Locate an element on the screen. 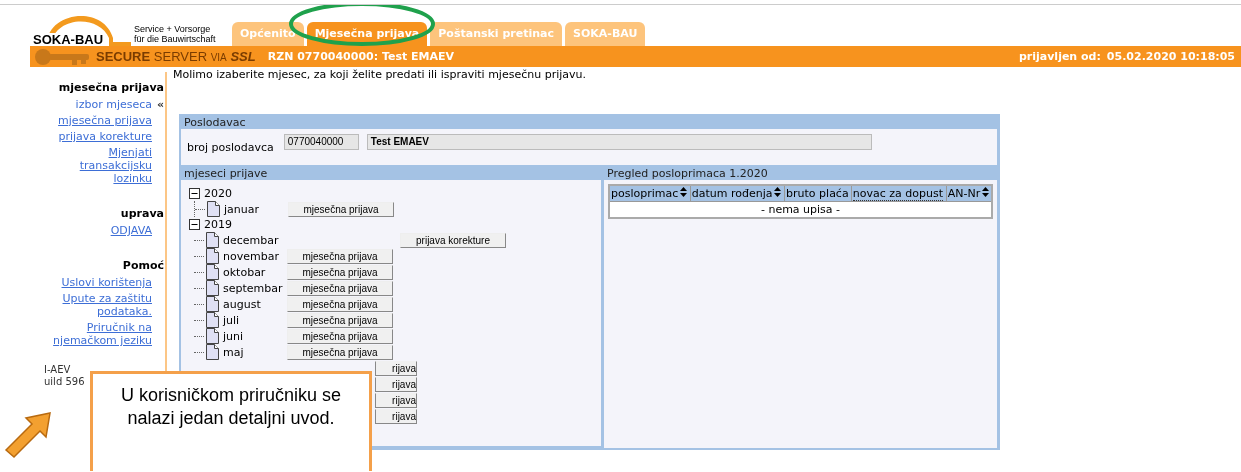 The height and width of the screenshot is (472, 1241). panel-header: mjeseci prijave is located at coordinates (226, 173).